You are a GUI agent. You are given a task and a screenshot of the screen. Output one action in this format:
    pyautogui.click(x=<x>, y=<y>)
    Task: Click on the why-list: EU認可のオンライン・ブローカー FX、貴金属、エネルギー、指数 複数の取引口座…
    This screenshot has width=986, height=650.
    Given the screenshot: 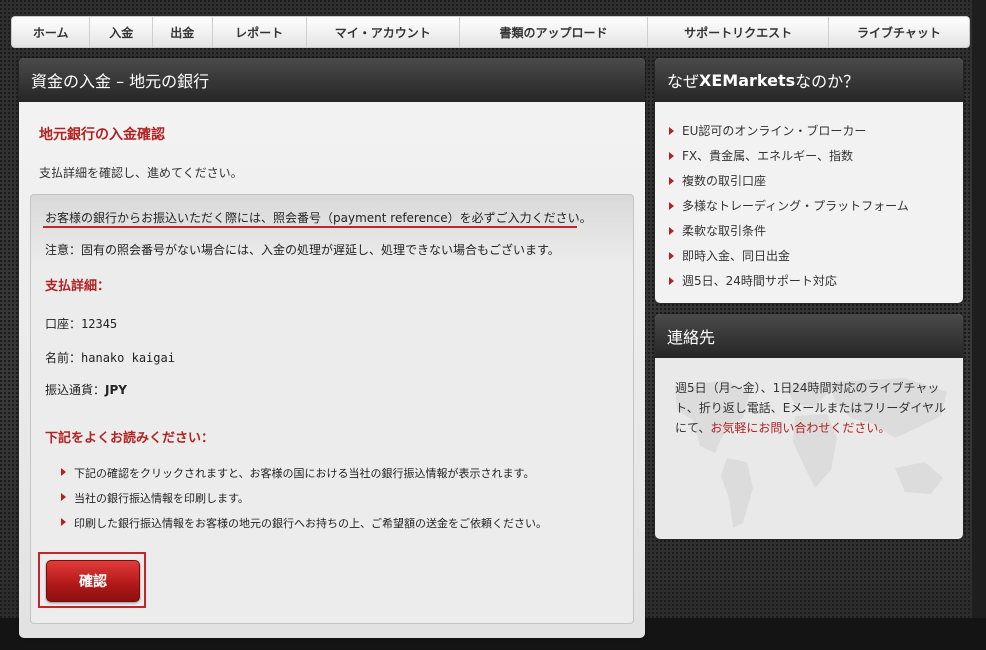 What is the action you would take?
    pyautogui.click(x=809, y=197)
    